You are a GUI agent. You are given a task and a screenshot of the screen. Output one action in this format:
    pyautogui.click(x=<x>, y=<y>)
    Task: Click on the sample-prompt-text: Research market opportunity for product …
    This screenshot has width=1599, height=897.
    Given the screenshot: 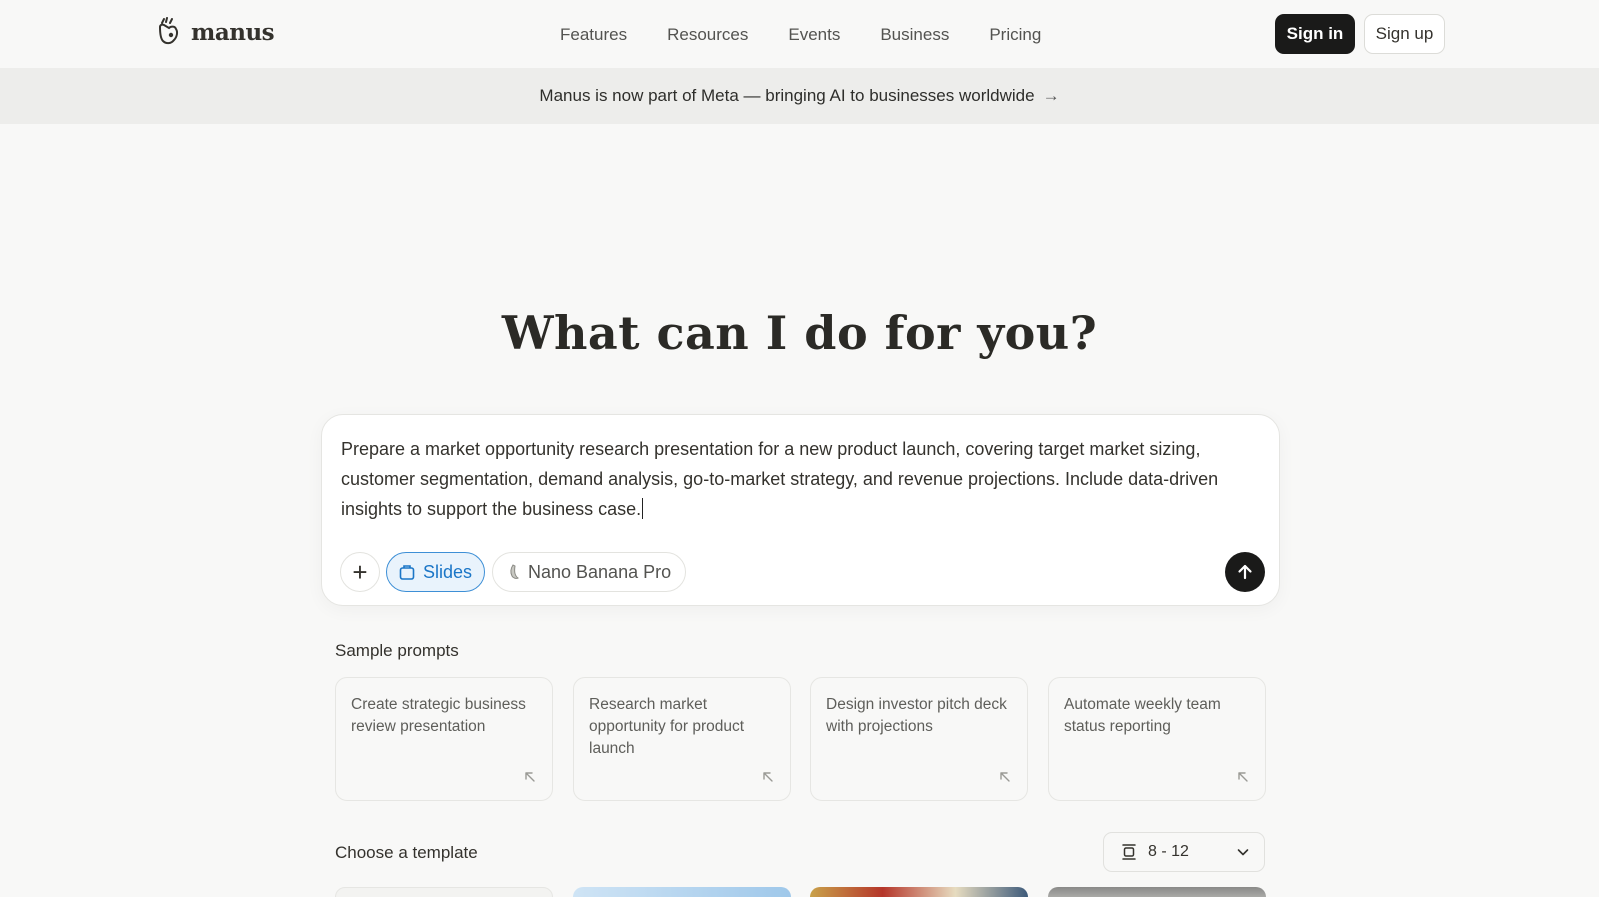 What is the action you would take?
    pyautogui.click(x=667, y=726)
    